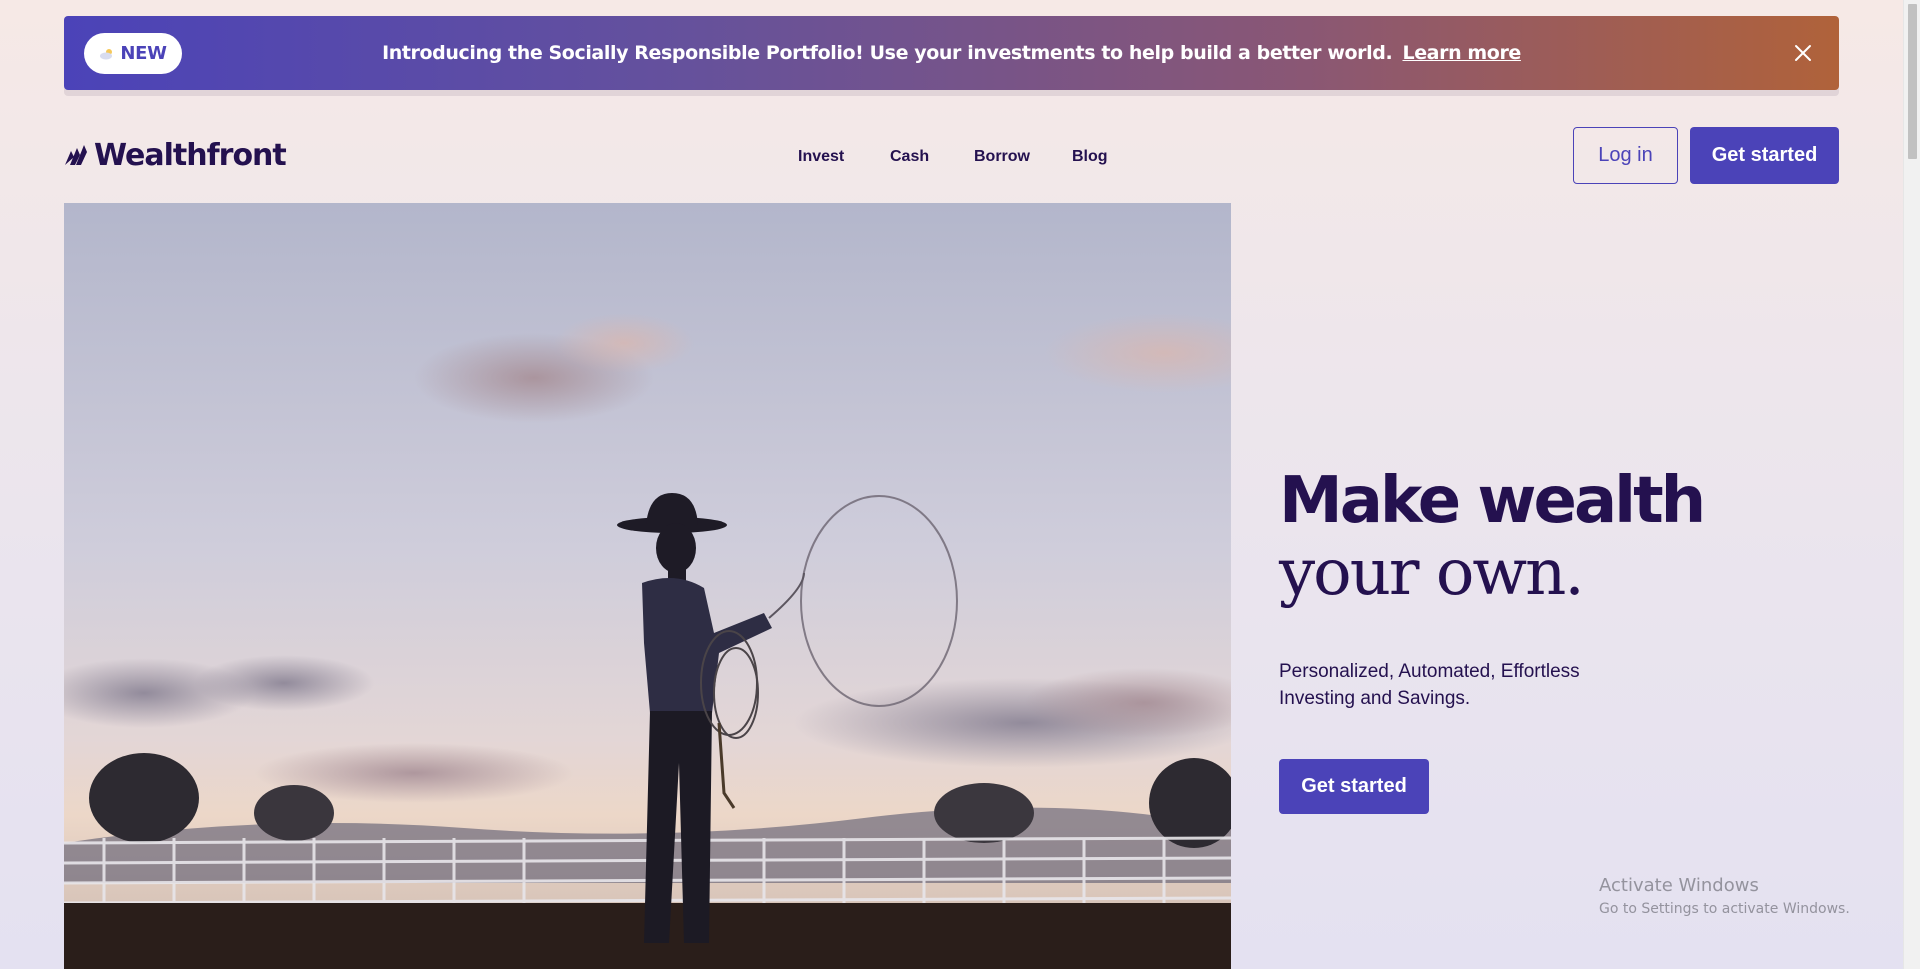 The width and height of the screenshot is (1920, 969). I want to click on learn-more-link: Learn more, so click(1461, 53).